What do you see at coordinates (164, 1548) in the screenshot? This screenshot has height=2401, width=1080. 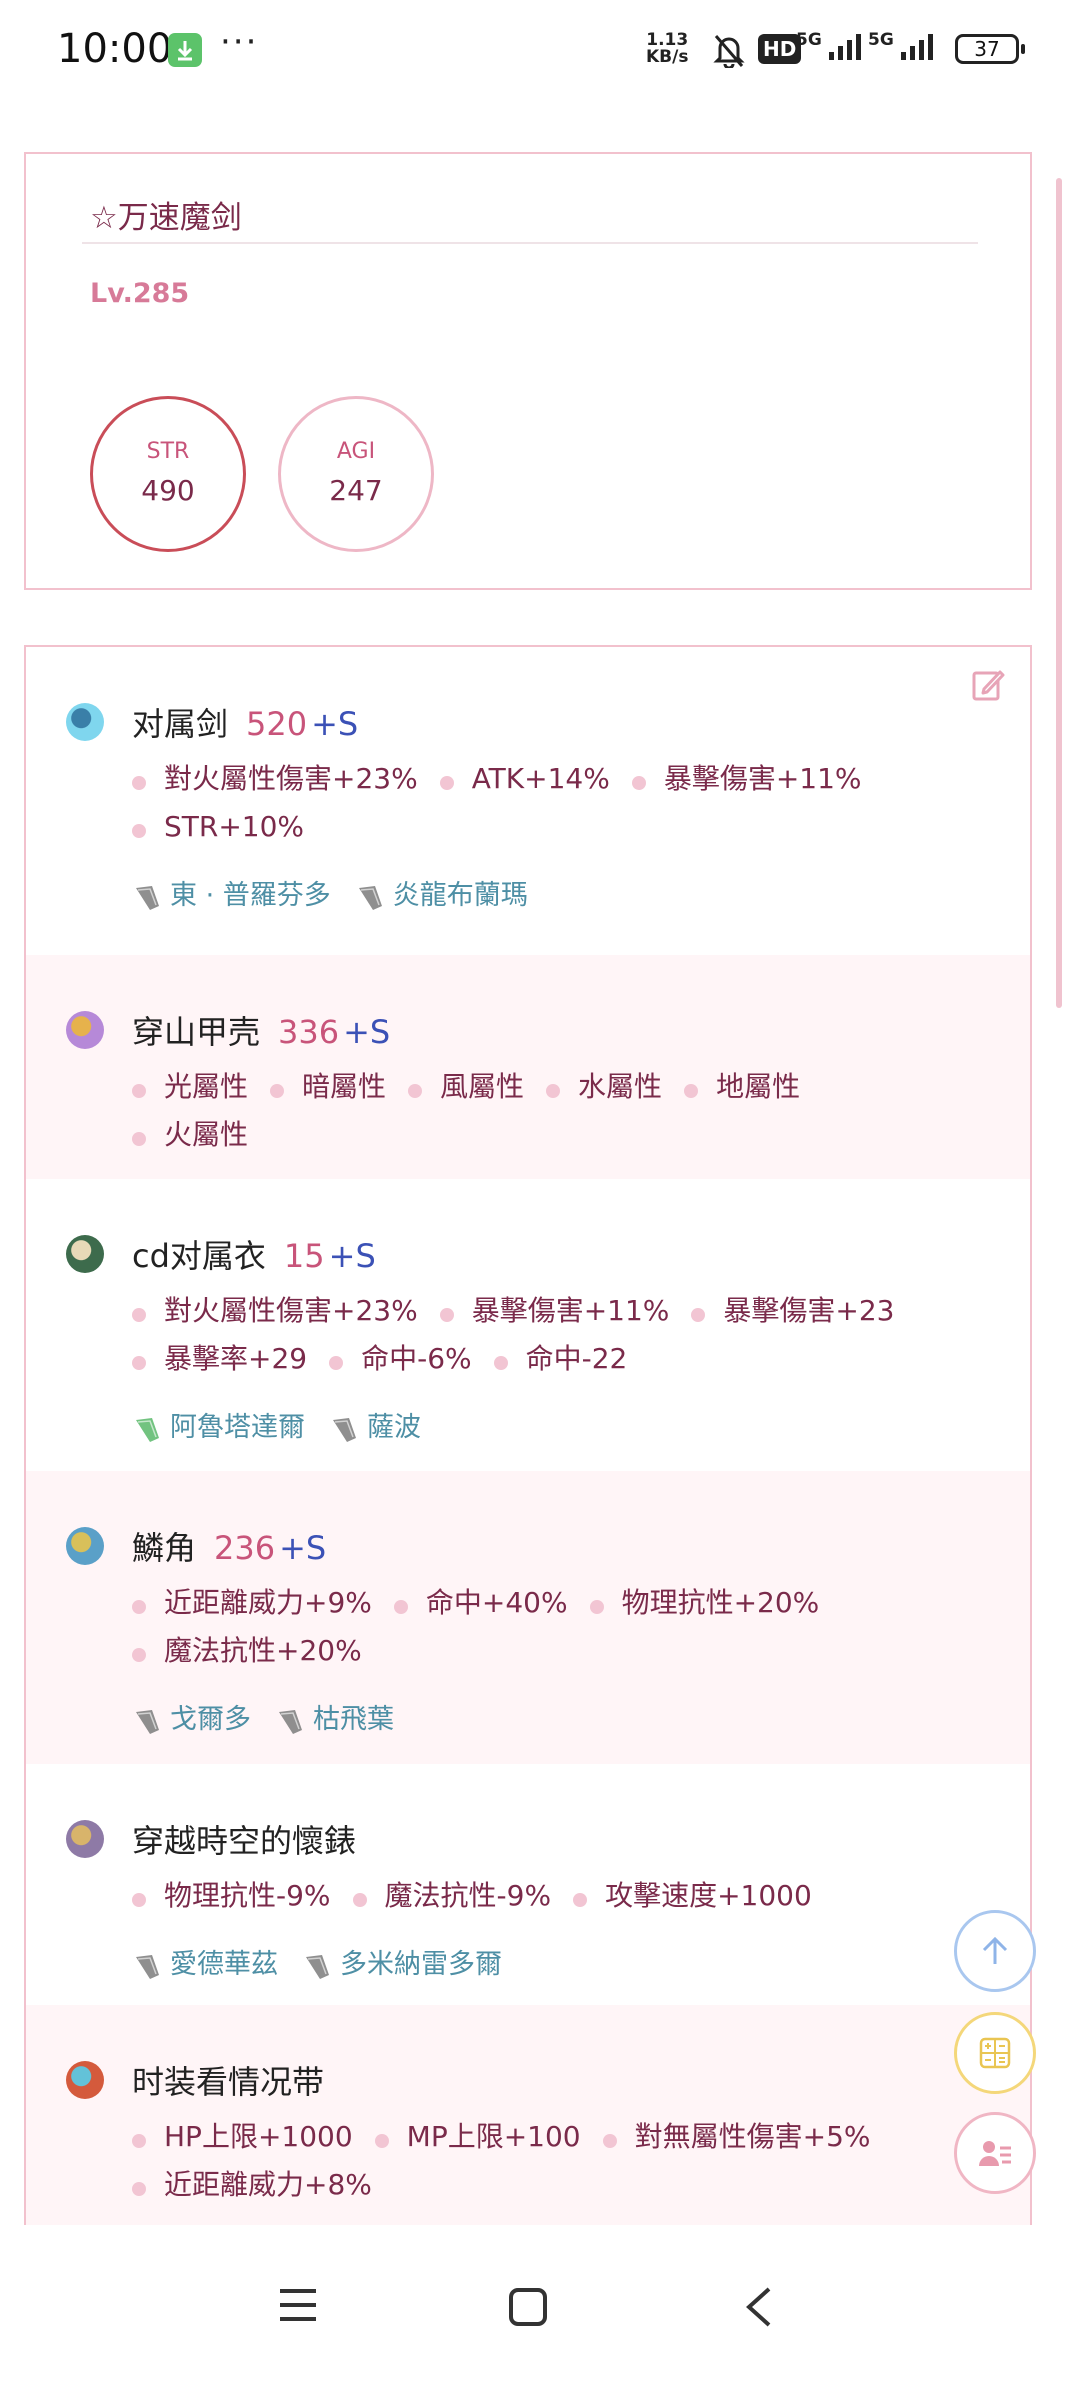 I see `equipment-name-text: 鱗角` at bounding box center [164, 1548].